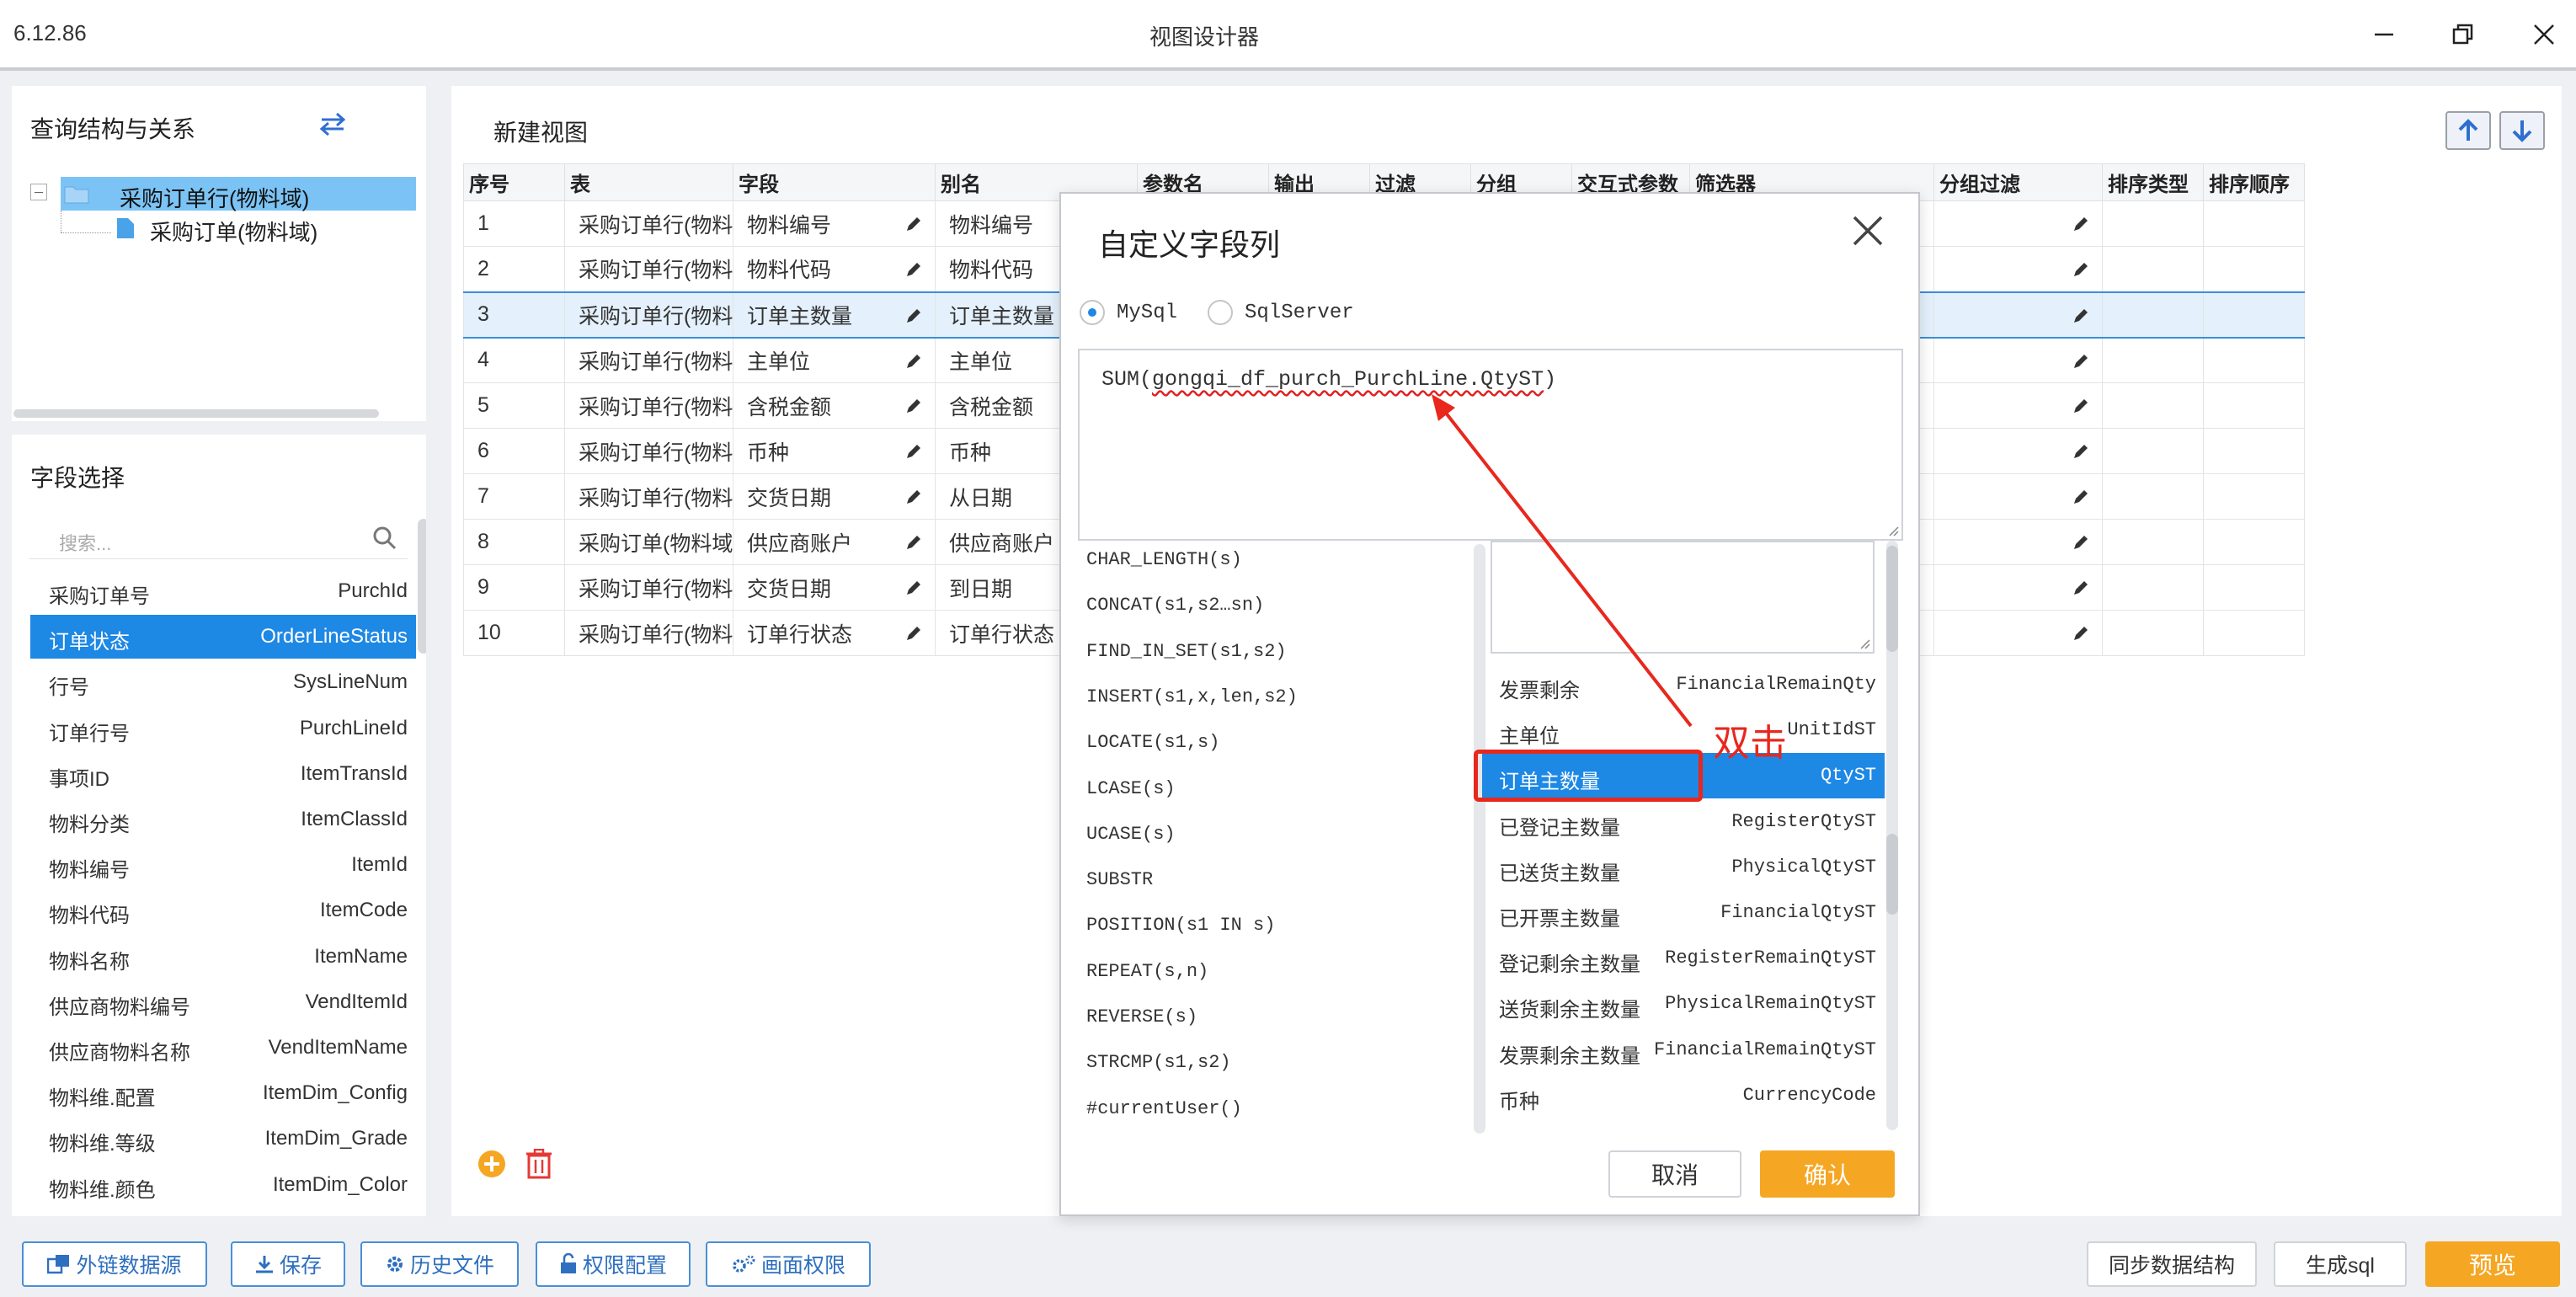  Describe the element at coordinates (834, 405) in the screenshot. I see `cell-field: 含税金额` at that location.